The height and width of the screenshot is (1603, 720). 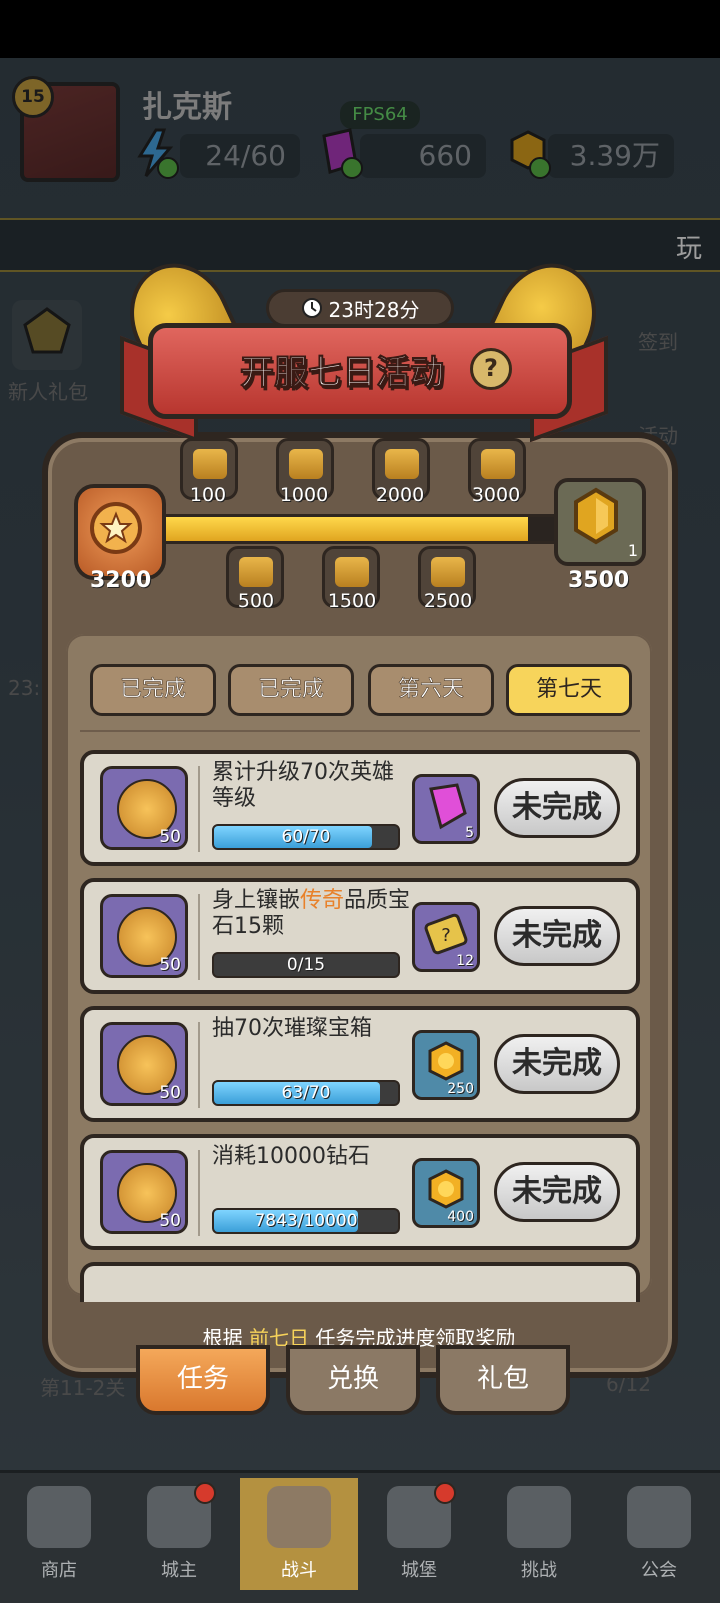 I want to click on milestone-label: 1500, so click(x=352, y=601).